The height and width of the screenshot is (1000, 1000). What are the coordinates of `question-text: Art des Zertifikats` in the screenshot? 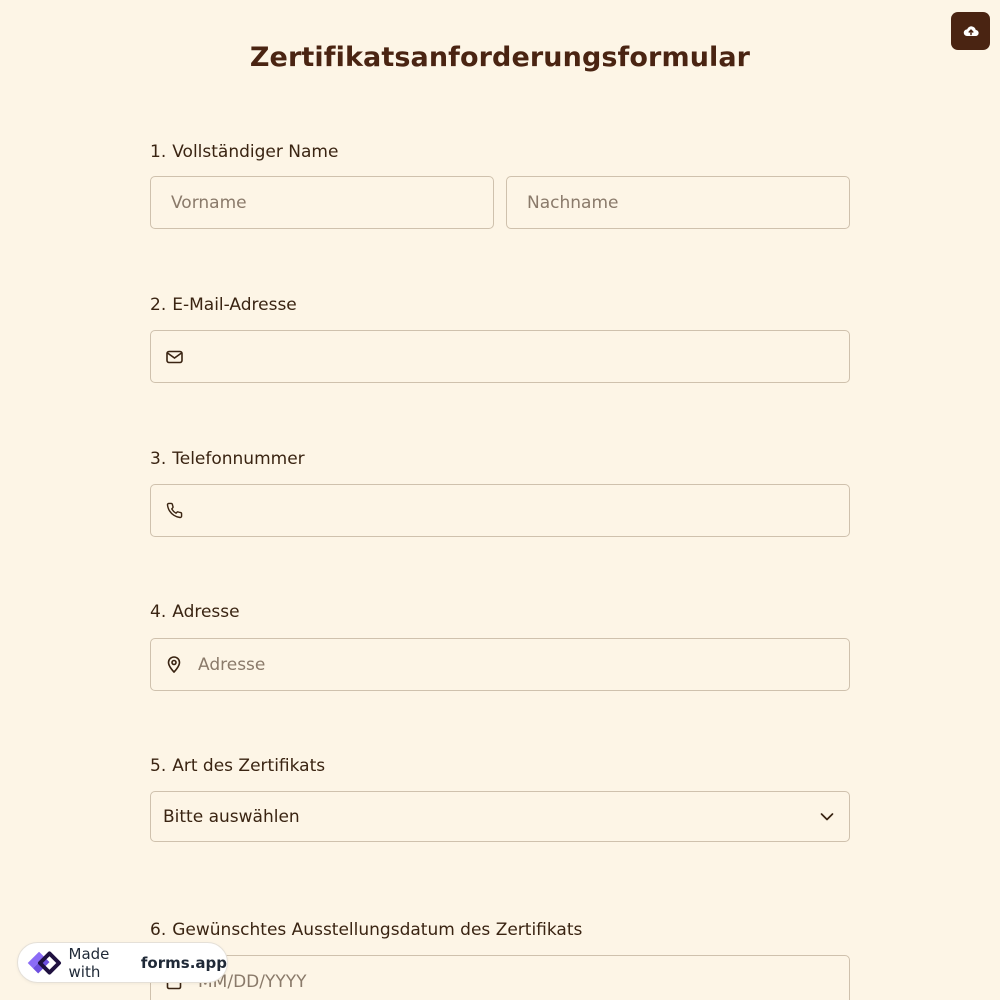 It's located at (249, 766).